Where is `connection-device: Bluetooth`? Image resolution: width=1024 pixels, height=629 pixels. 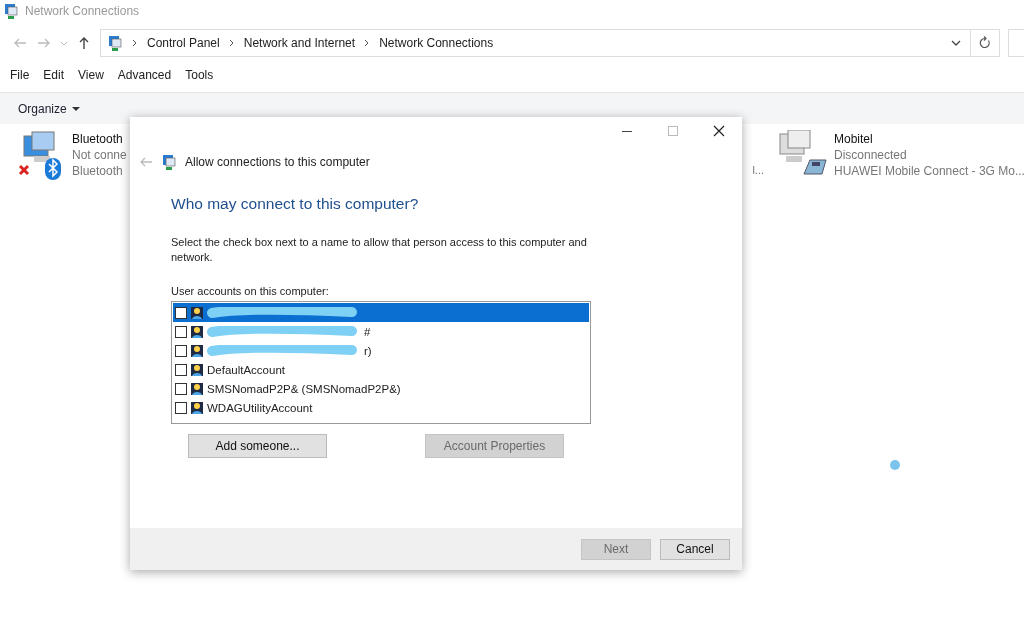 connection-device: Bluetooth is located at coordinates (98, 171).